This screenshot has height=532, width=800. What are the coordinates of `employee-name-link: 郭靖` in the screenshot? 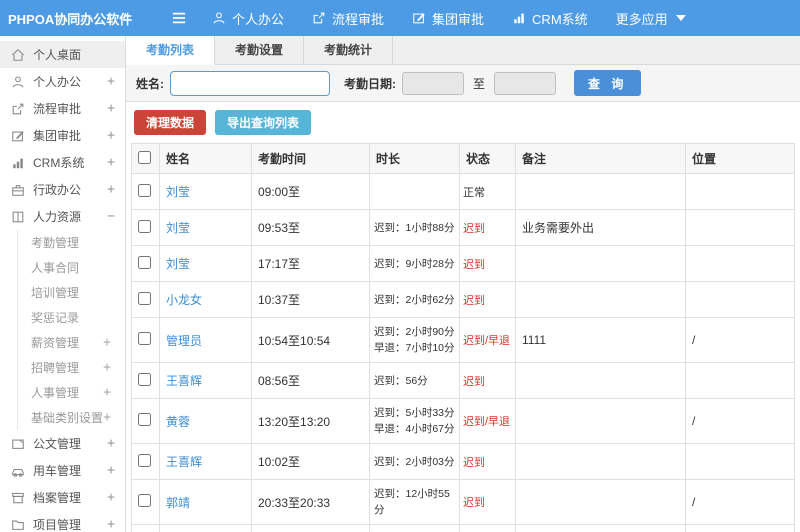 It's located at (178, 503).